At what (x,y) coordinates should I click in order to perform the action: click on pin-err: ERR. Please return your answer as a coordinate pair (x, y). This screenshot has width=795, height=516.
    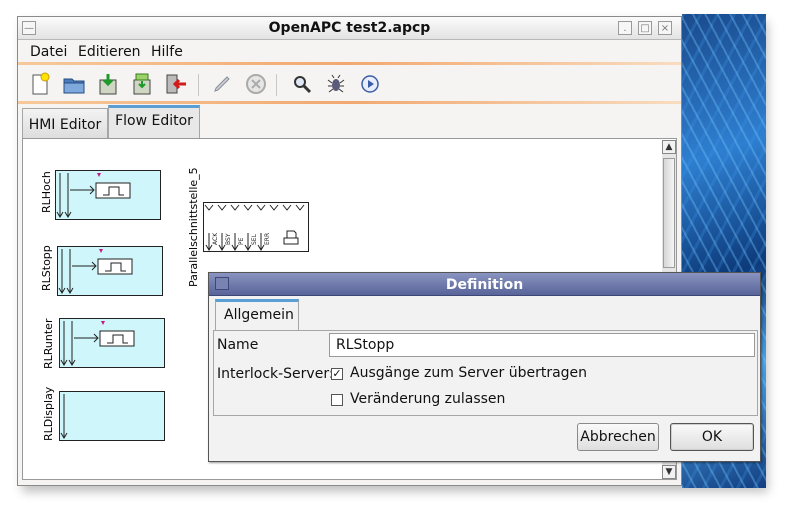
    Looking at the image, I should click on (267, 238).